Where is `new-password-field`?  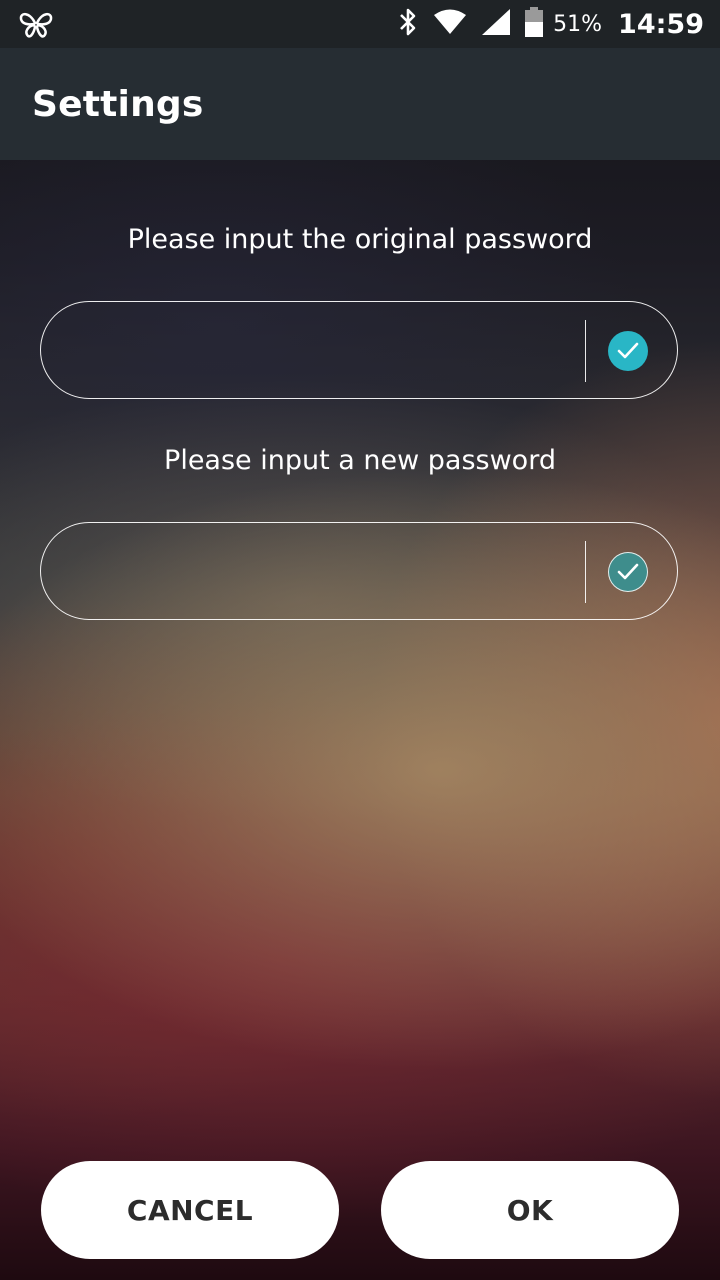
new-password-field is located at coordinates (359, 571).